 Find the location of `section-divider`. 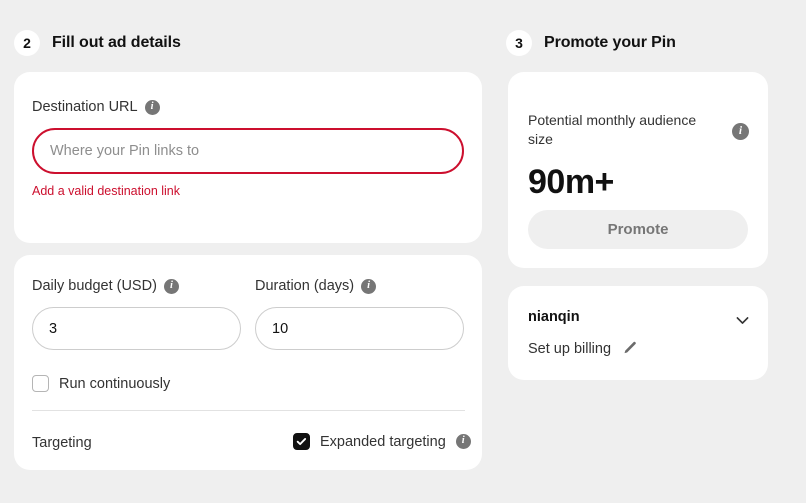

section-divider is located at coordinates (248, 410).